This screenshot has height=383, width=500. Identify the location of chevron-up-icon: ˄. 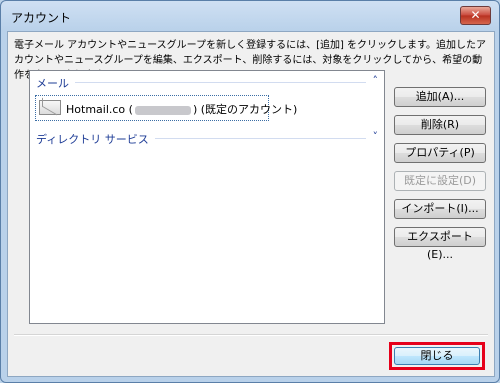
(376, 80).